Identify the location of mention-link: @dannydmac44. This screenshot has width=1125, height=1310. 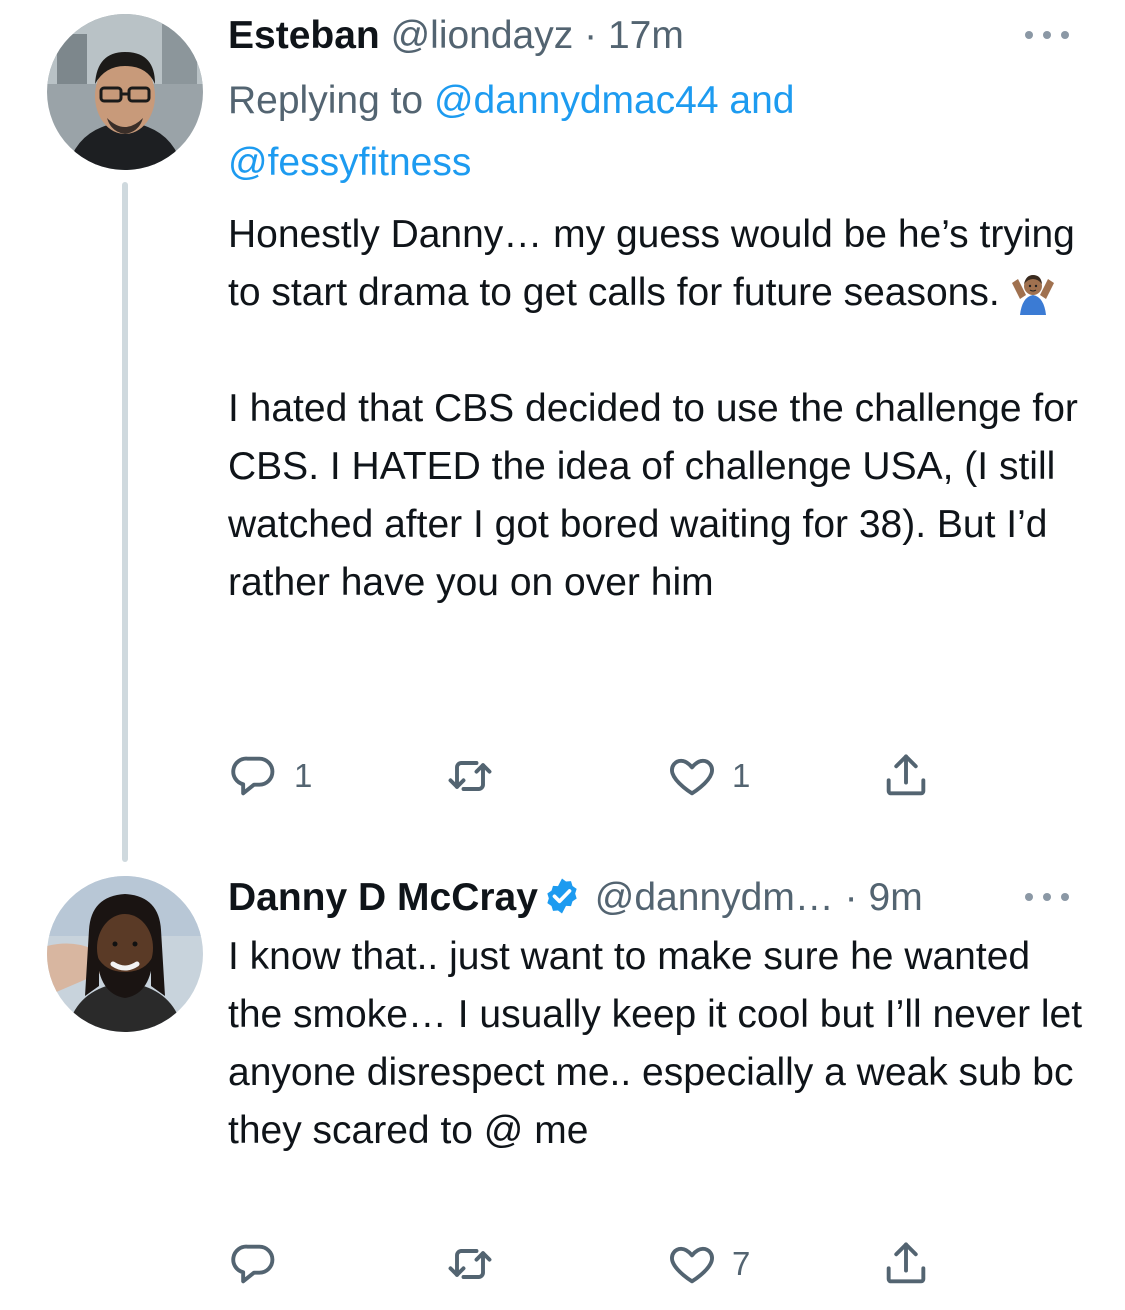
(576, 100).